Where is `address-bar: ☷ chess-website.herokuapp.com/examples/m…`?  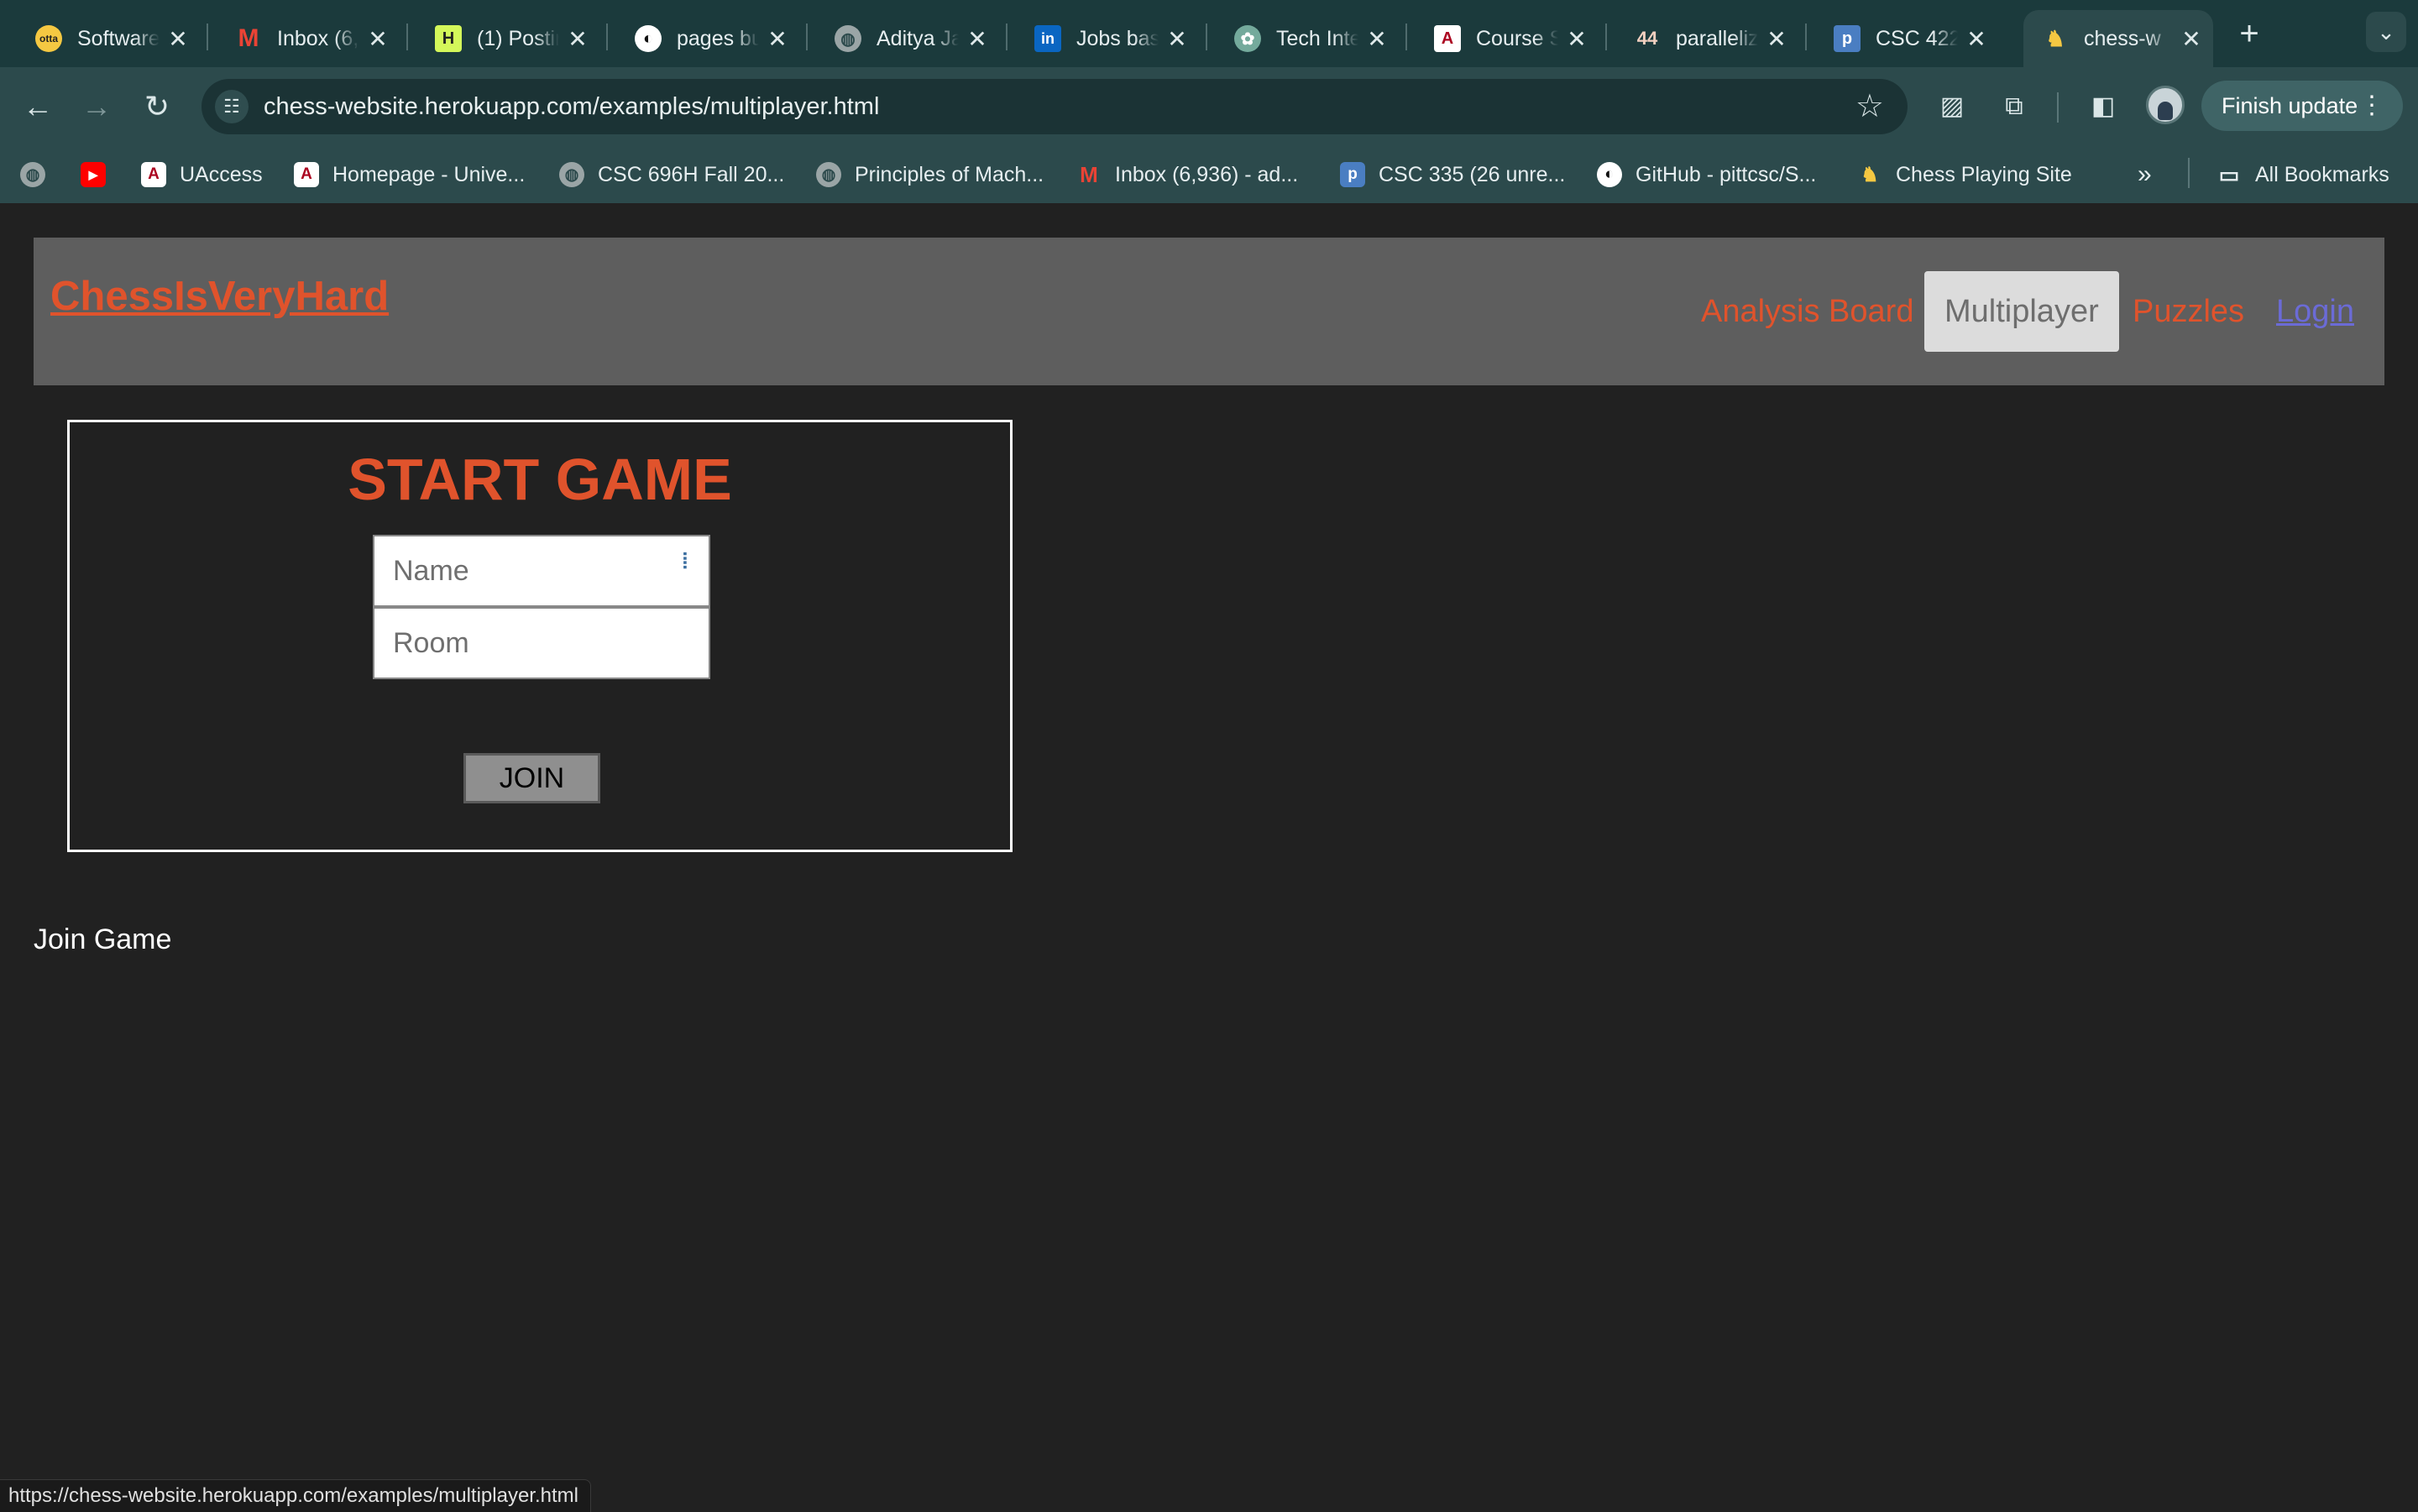
address-bar: ☷ chess-website.herokuapp.com/examples/m… is located at coordinates (1055, 106).